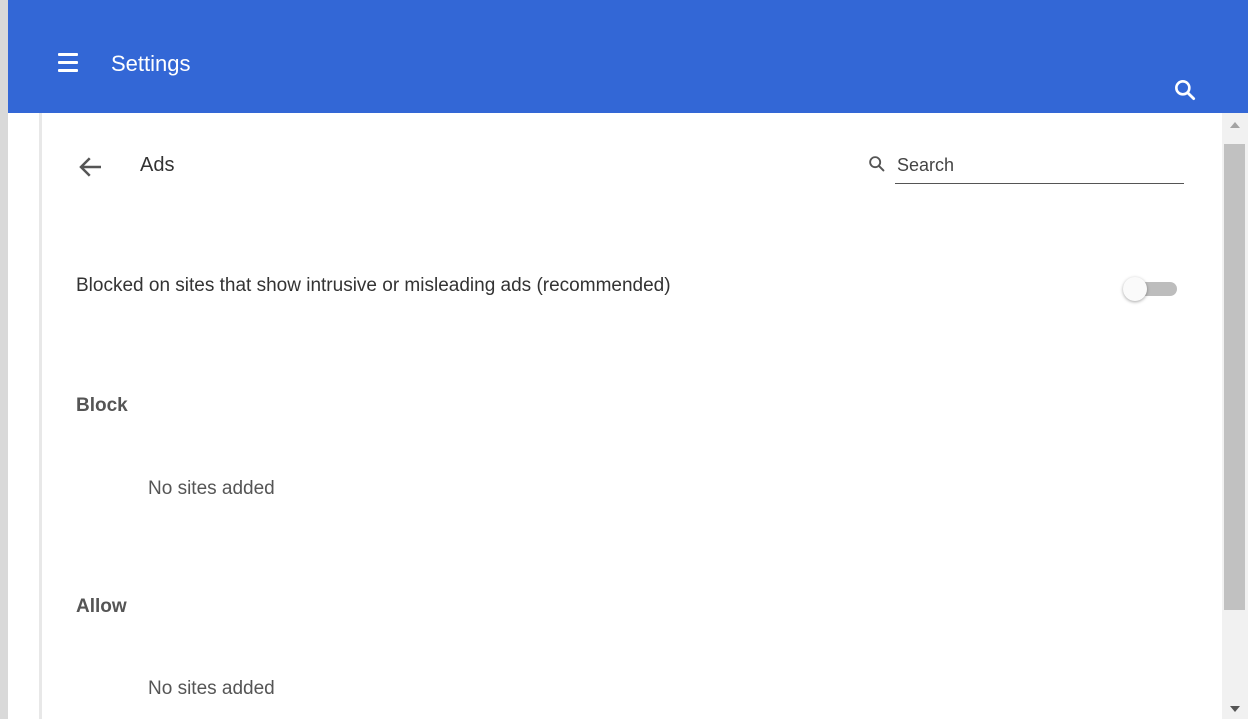 Image resolution: width=1248 pixels, height=719 pixels. I want to click on scroll-thumb, so click(1234, 377).